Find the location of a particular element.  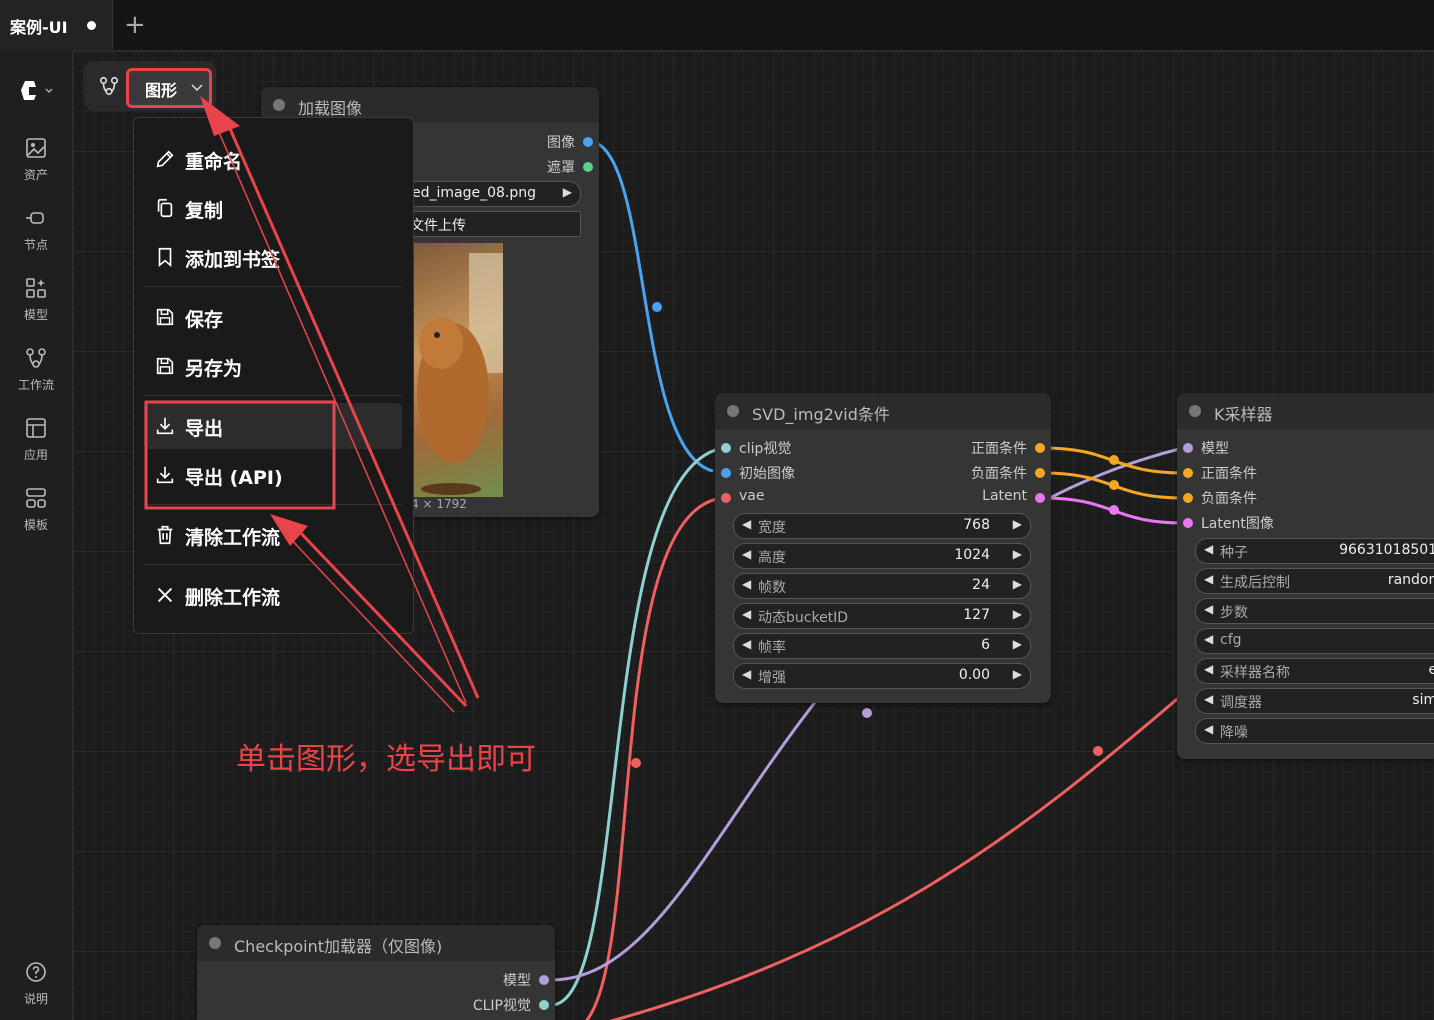

widget-ksampler: ◀生成后控制randomi▶ is located at coordinates (1314, 581).